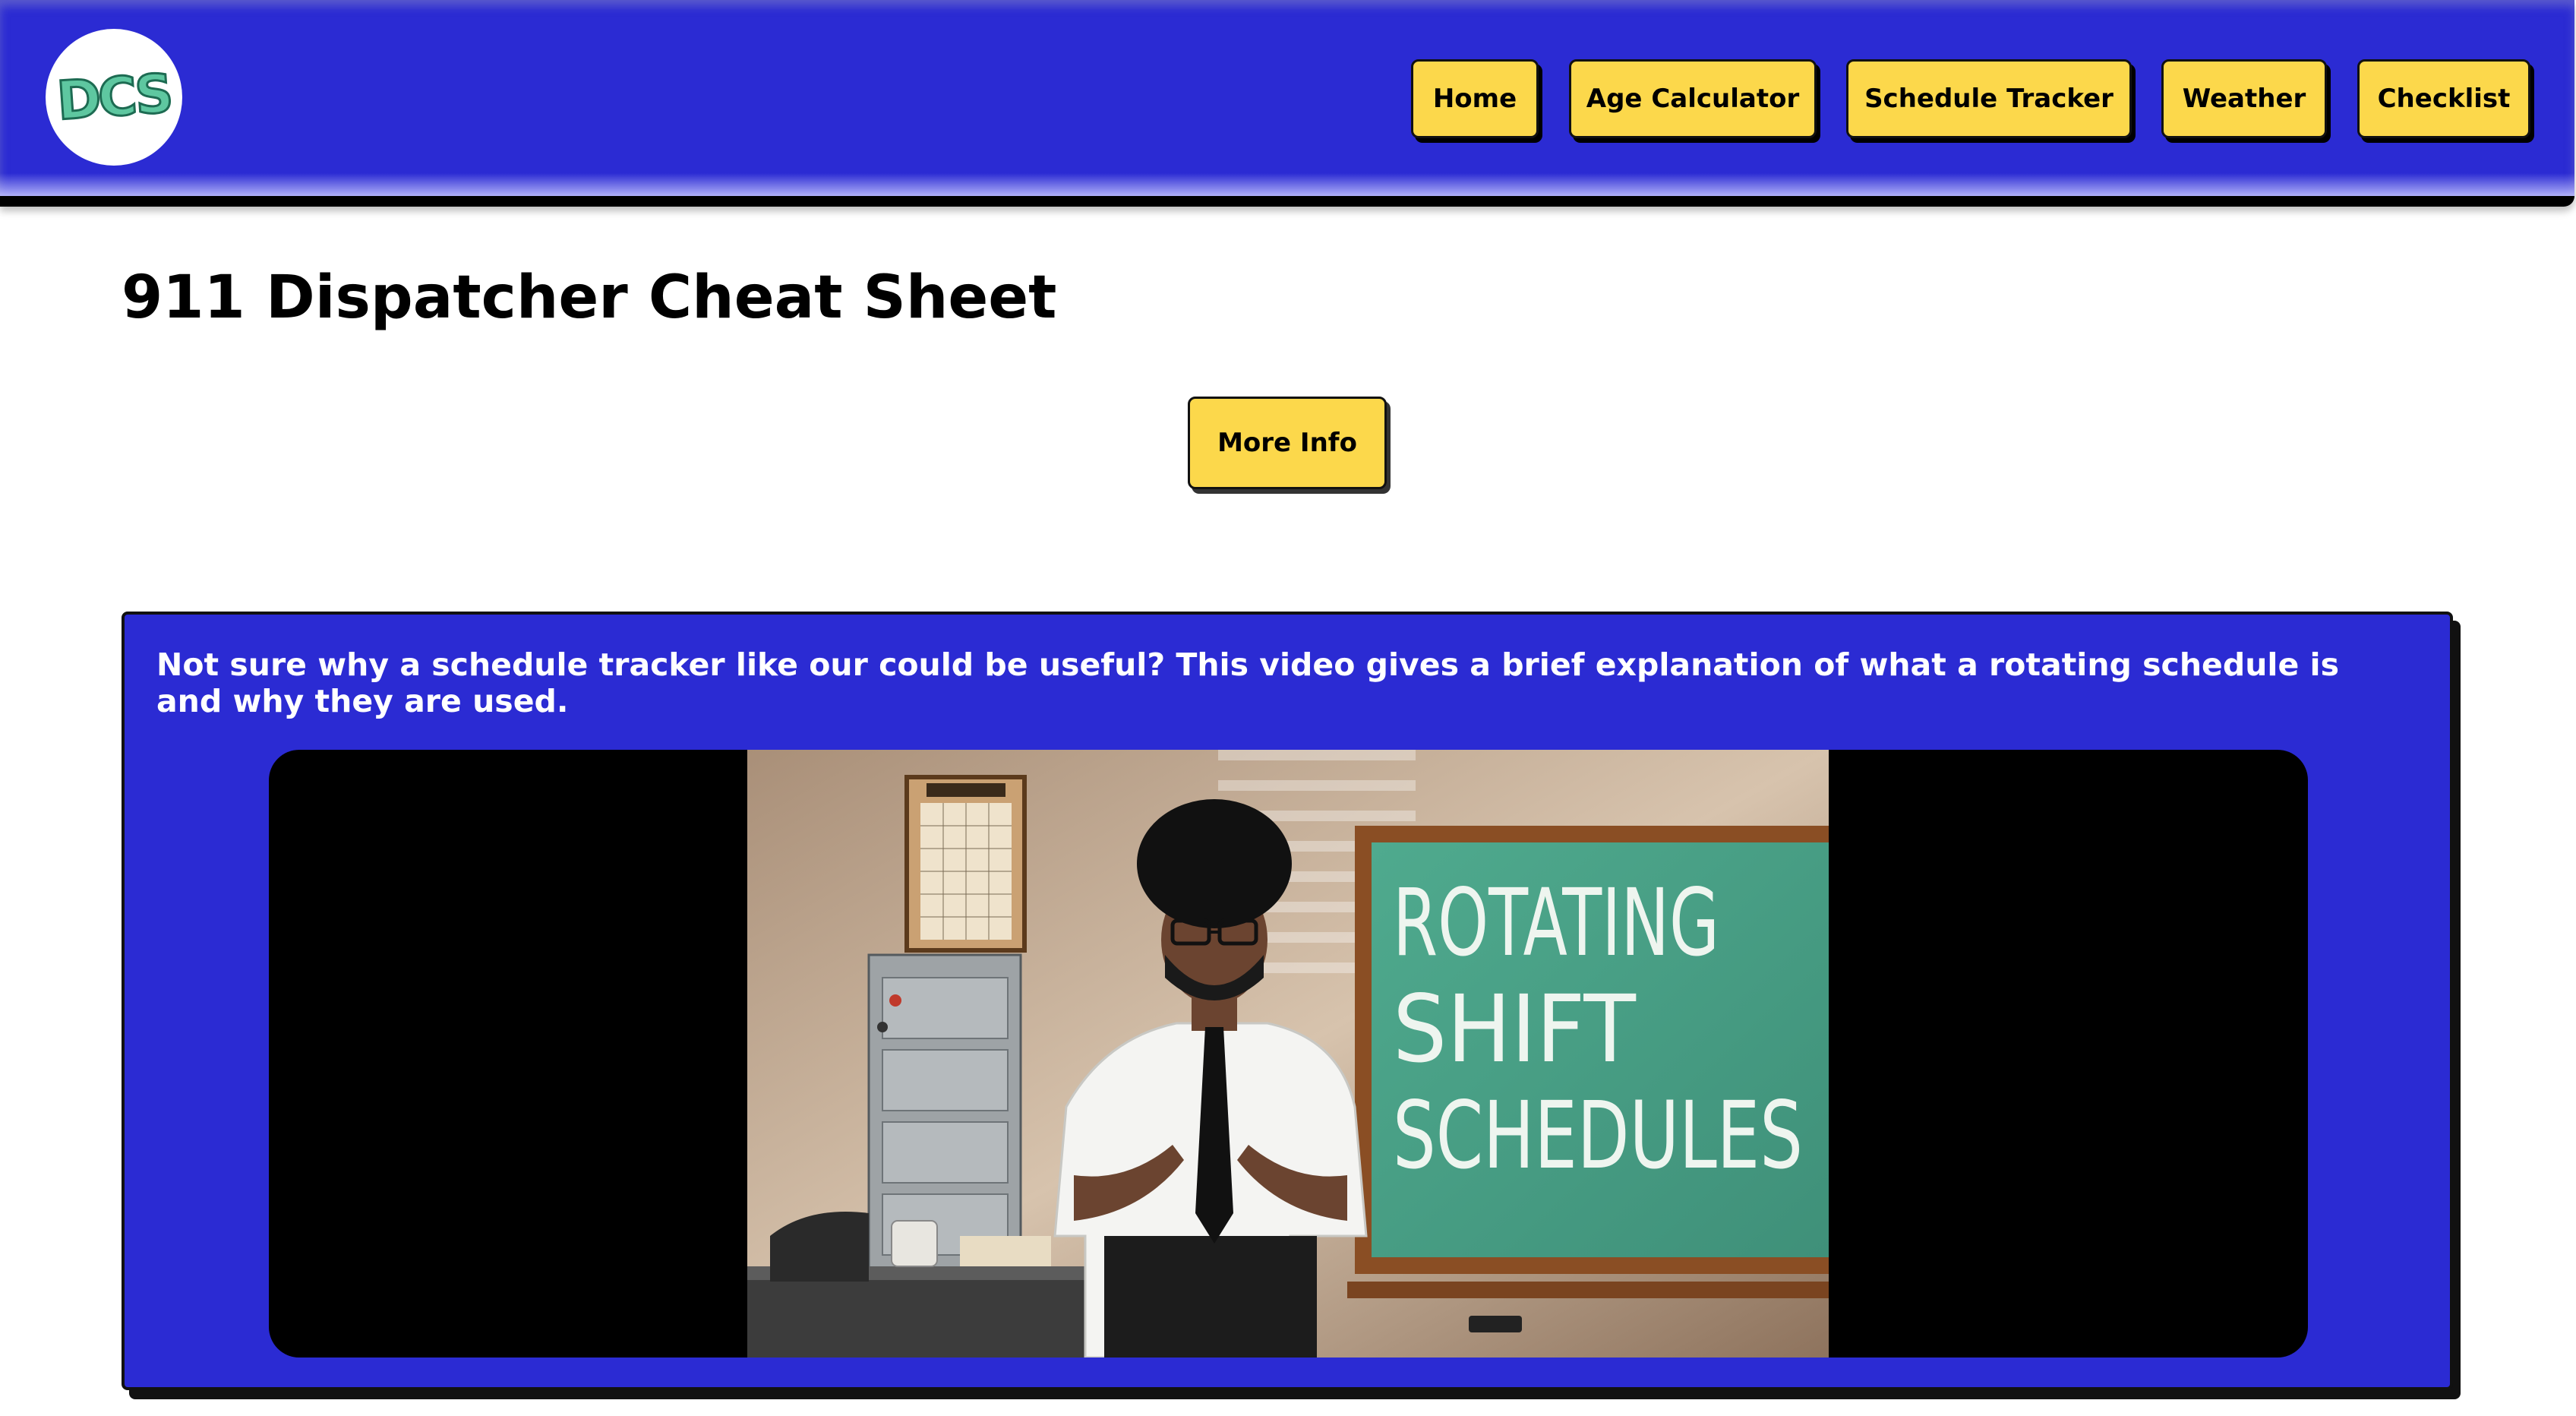 The image size is (2576, 1416). I want to click on nav-age-calculator-button: Age Calculator, so click(1693, 98).